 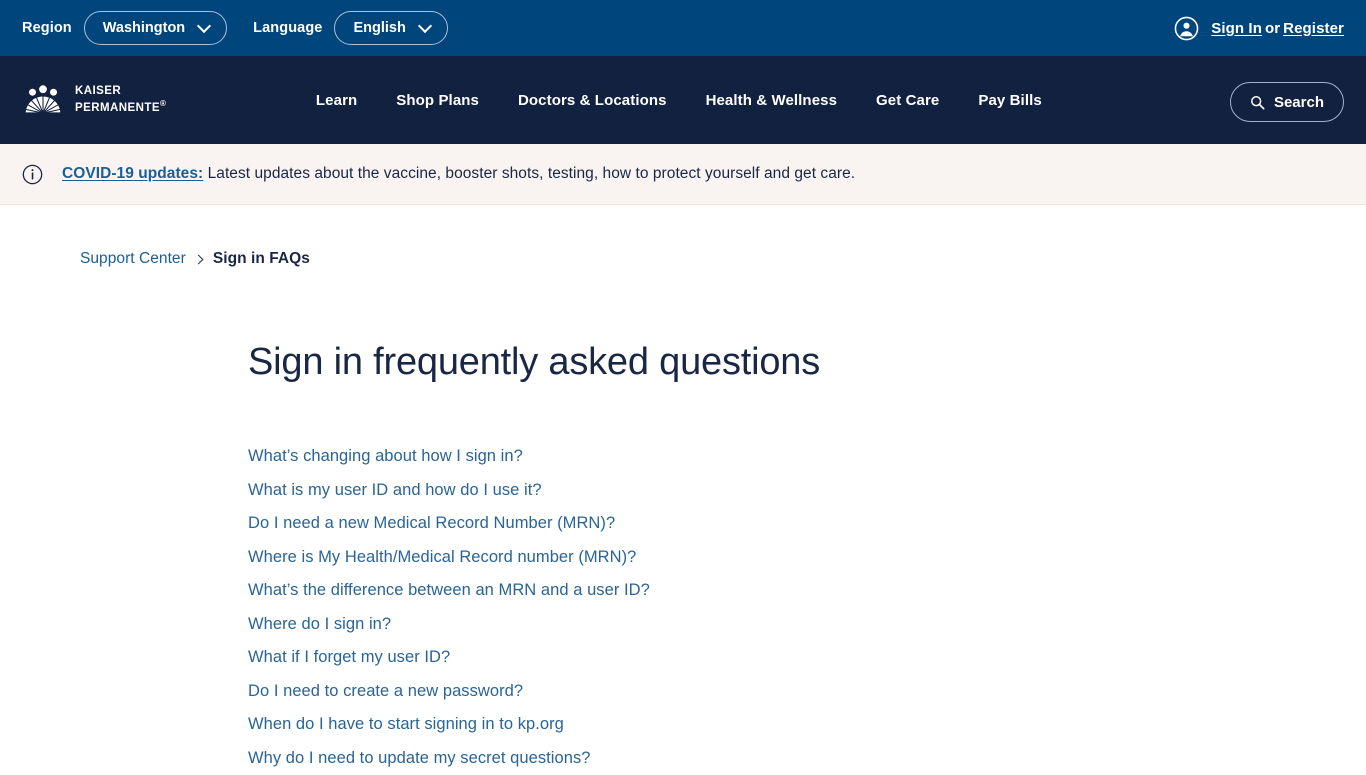 What do you see at coordinates (1009, 100) in the screenshot?
I see `nav-item-pay-bills: Pay Bills` at bounding box center [1009, 100].